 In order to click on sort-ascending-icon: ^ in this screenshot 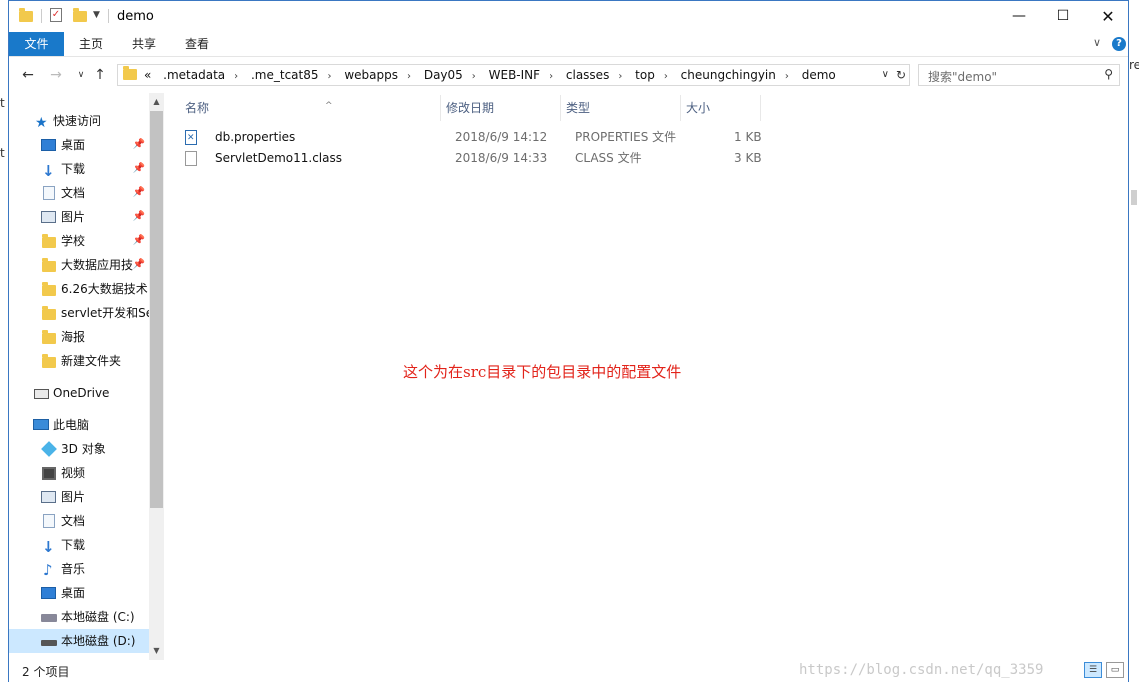, I will do `click(329, 106)`.